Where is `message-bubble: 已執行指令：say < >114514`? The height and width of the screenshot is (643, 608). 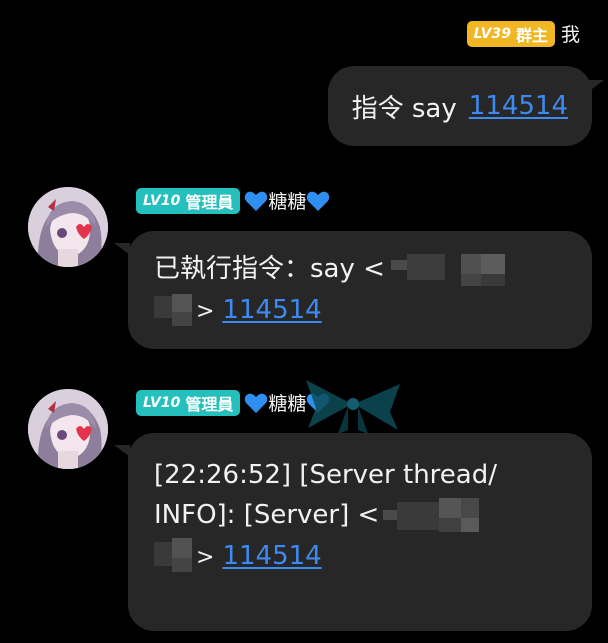 message-bubble: 已執行指令：say < >114514 is located at coordinates (360, 290).